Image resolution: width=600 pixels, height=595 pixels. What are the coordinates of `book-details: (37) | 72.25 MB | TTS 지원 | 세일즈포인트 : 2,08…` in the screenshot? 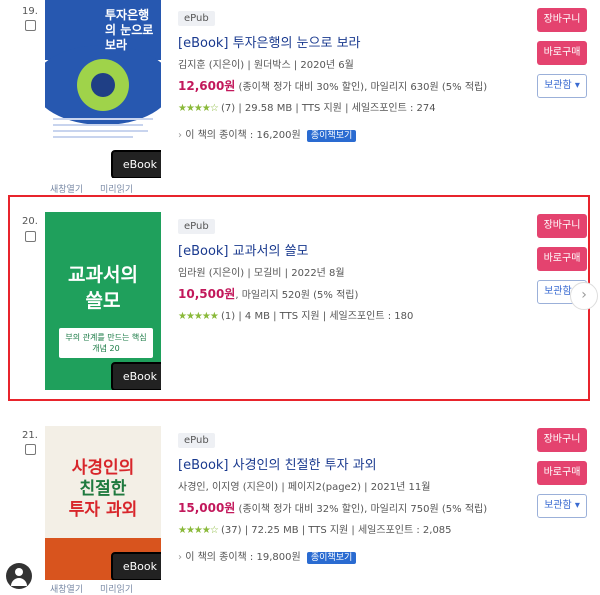 It's located at (334, 530).